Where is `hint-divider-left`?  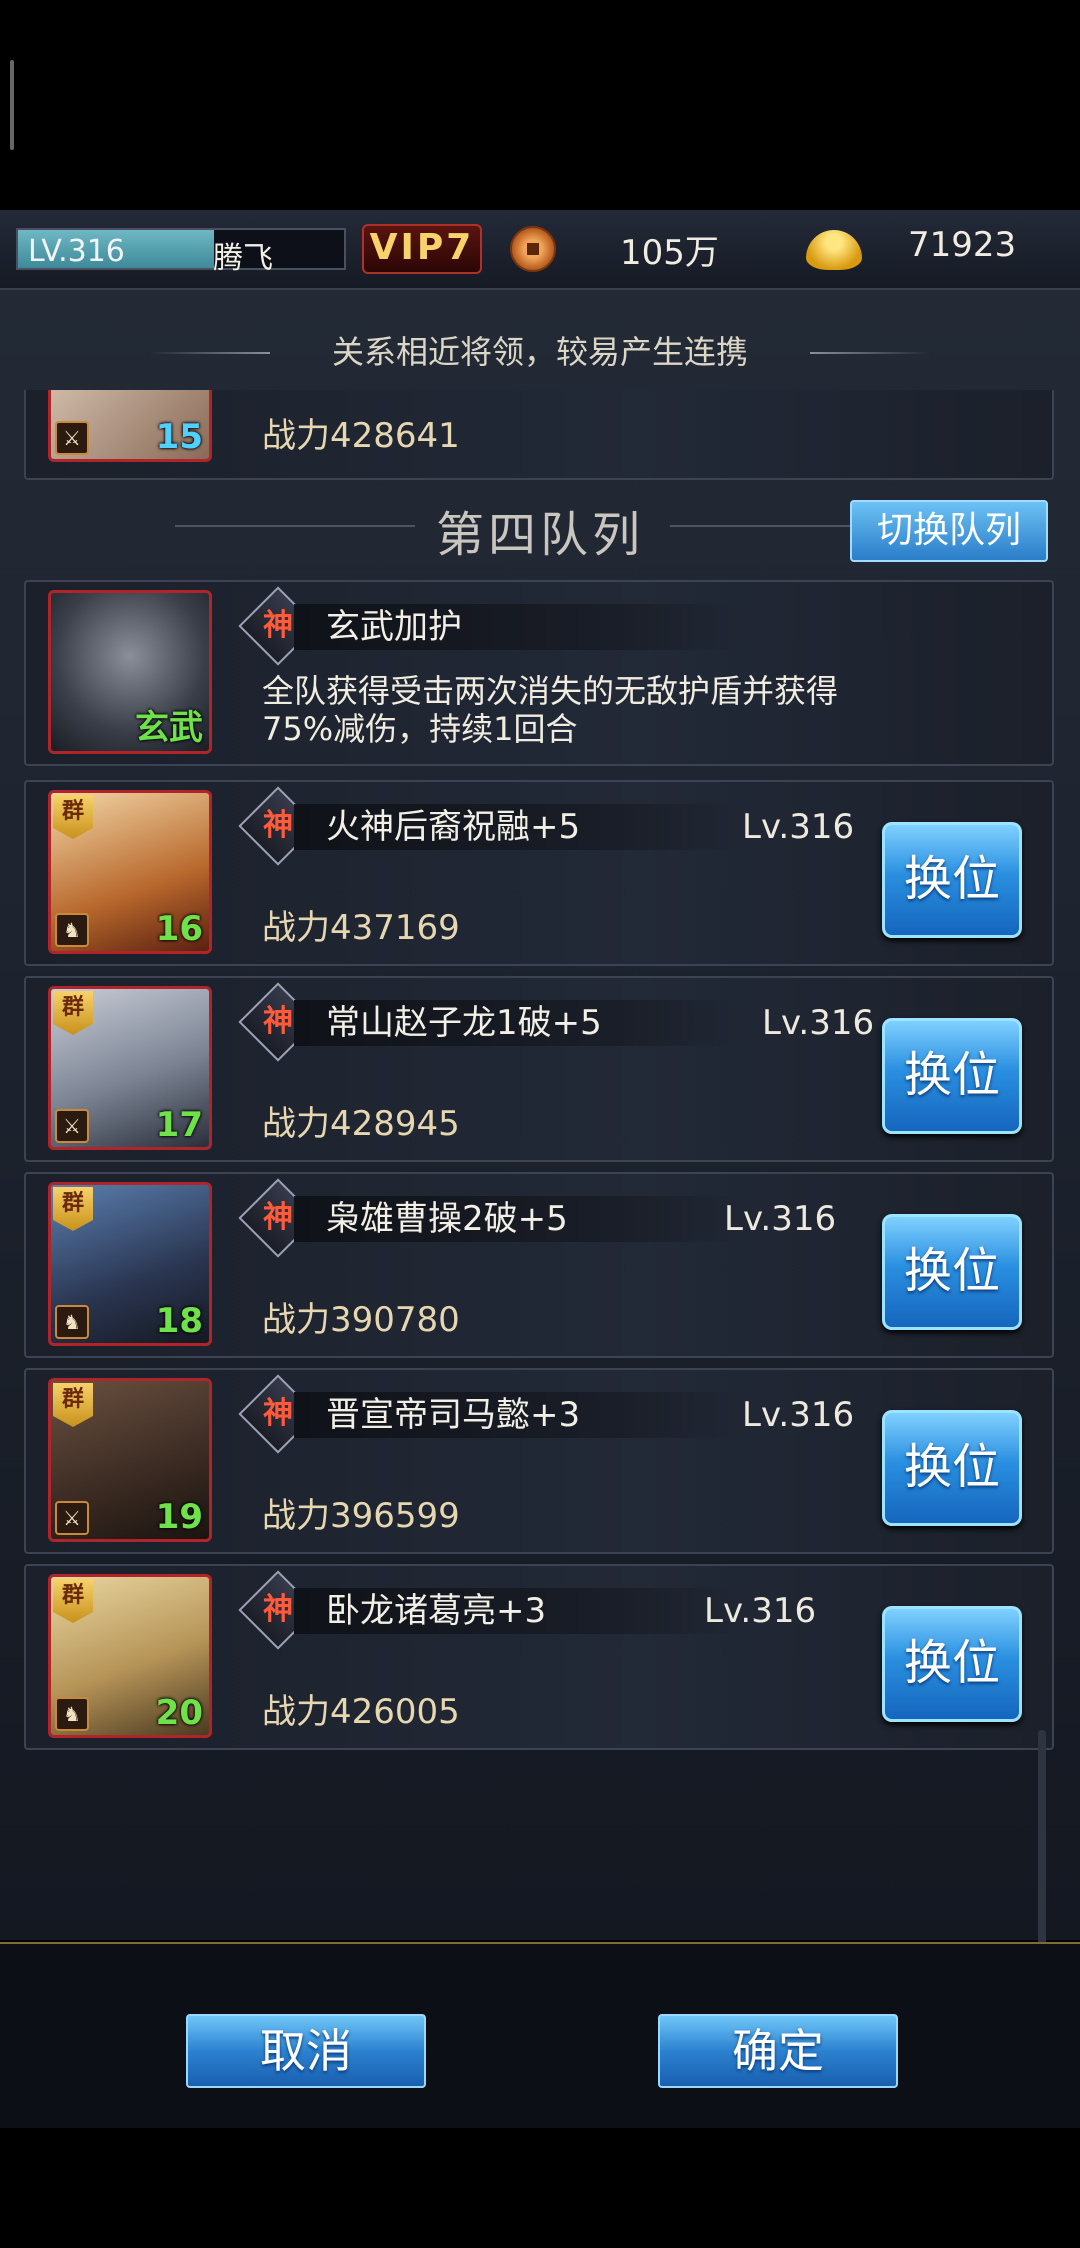 hint-divider-left is located at coordinates (210, 353).